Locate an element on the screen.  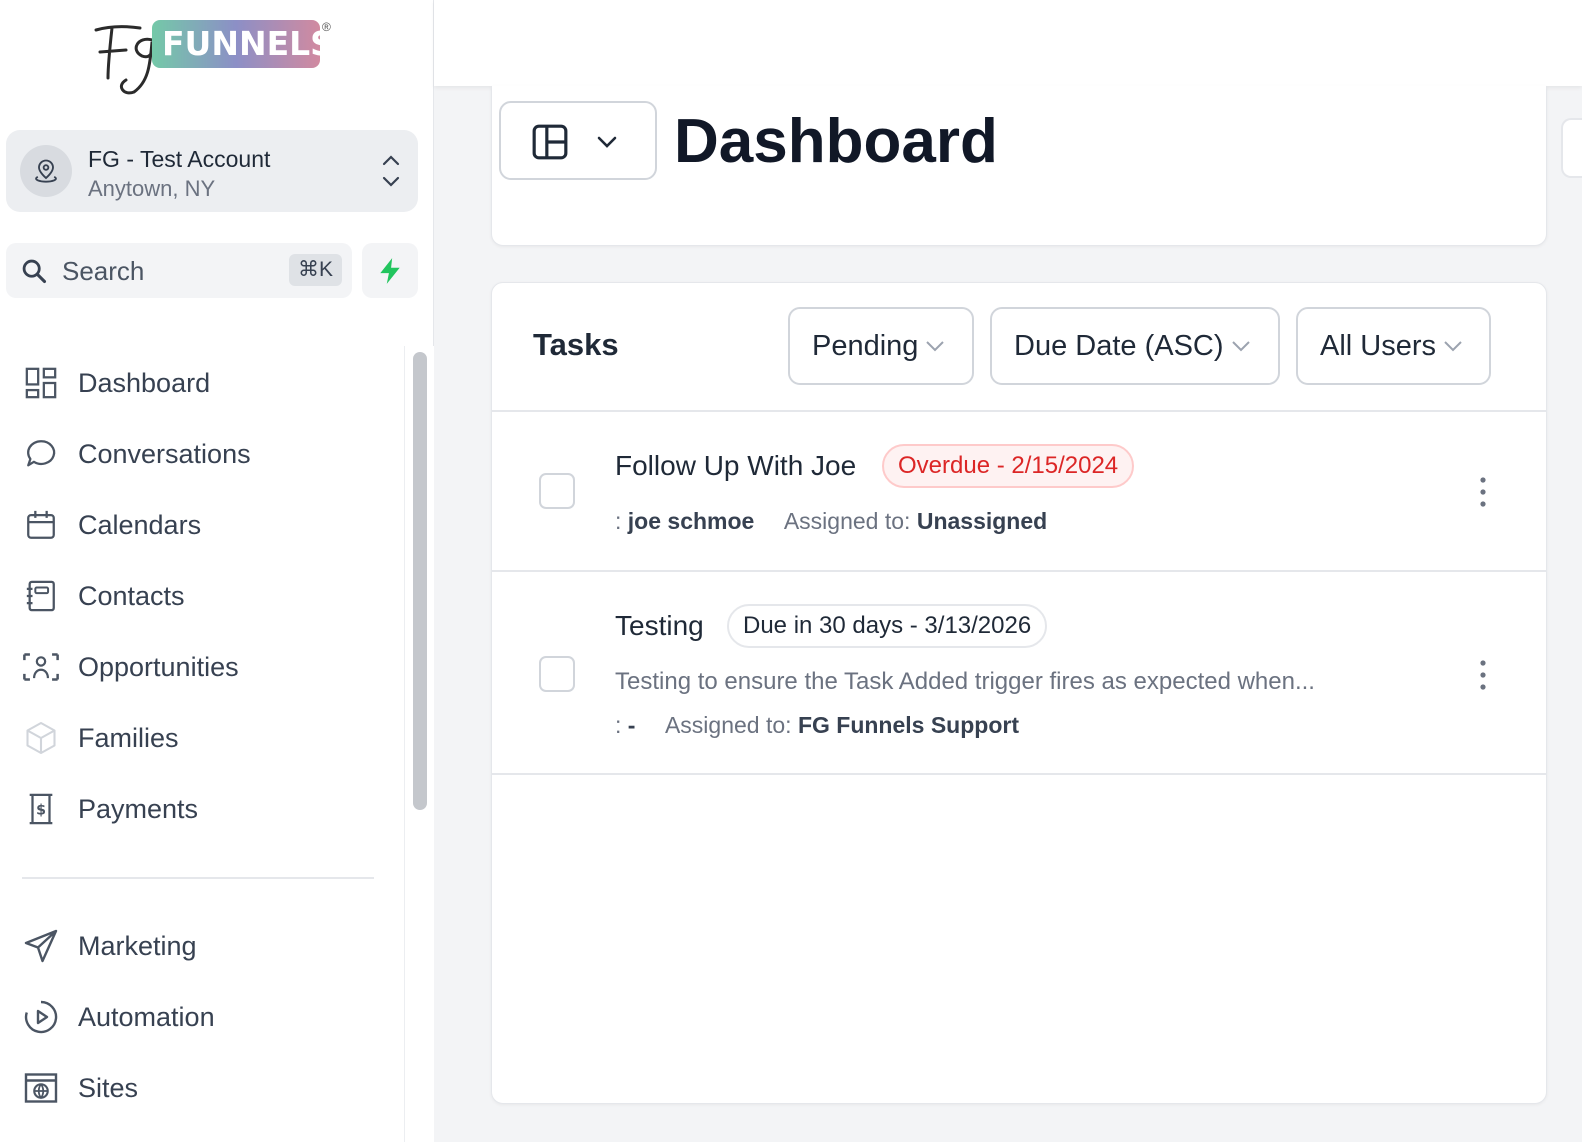
account-switcher: FG - Test Account Anytown, NY is located at coordinates (212, 171).